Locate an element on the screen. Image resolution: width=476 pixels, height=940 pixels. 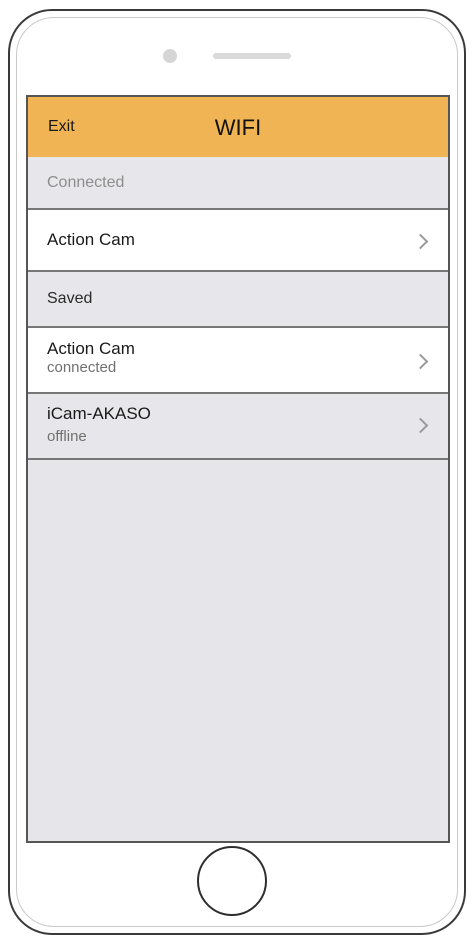
speaker-icon is located at coordinates (252, 56).